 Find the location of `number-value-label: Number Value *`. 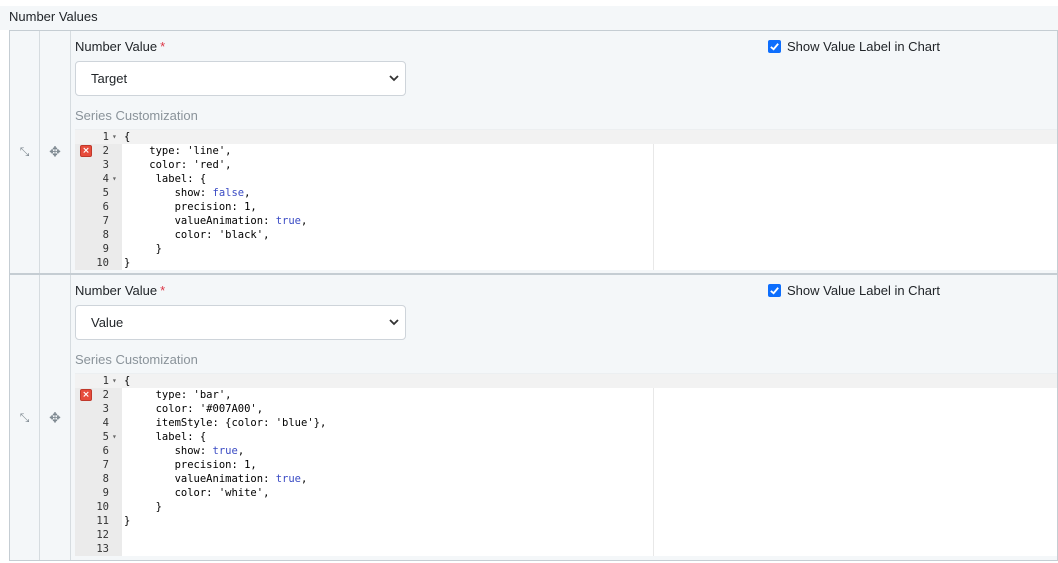

number-value-label: Number Value * is located at coordinates (120, 46).